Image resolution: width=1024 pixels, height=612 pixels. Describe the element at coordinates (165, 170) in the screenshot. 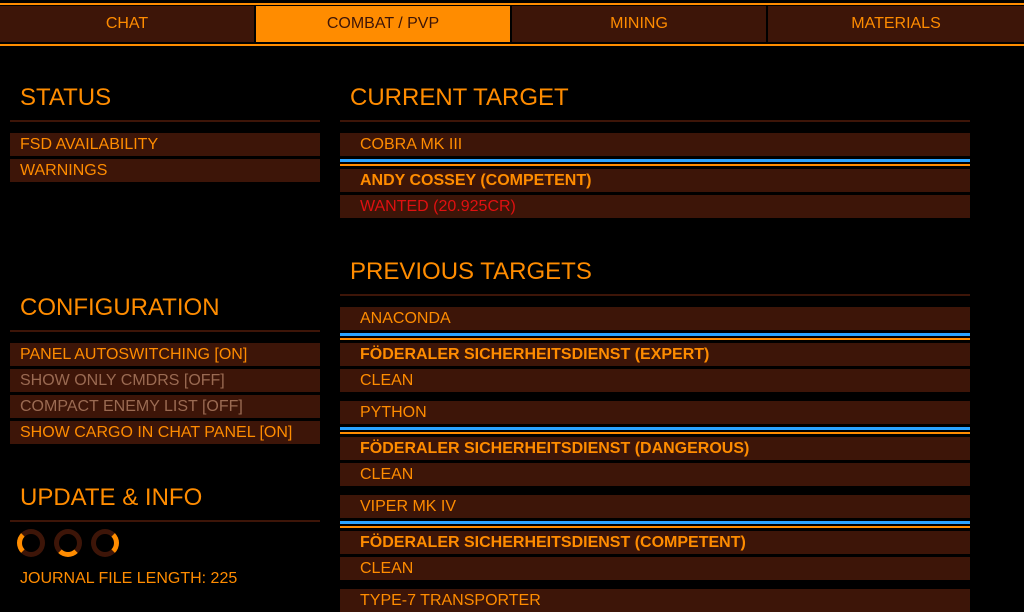

I see `warnings-item: WARNINGS` at that location.